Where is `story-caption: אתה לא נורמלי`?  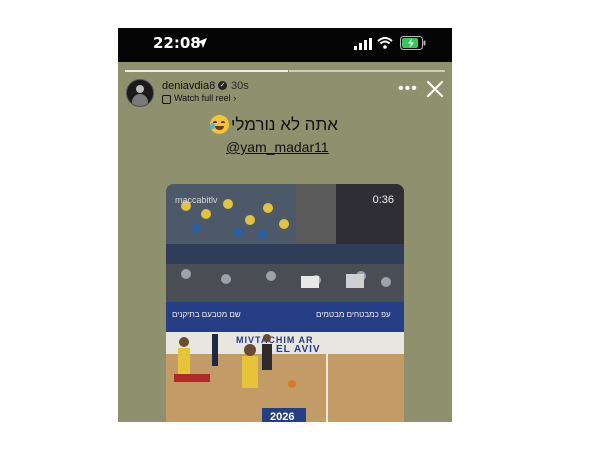
story-caption: אתה לא נורמלי is located at coordinates (284, 124).